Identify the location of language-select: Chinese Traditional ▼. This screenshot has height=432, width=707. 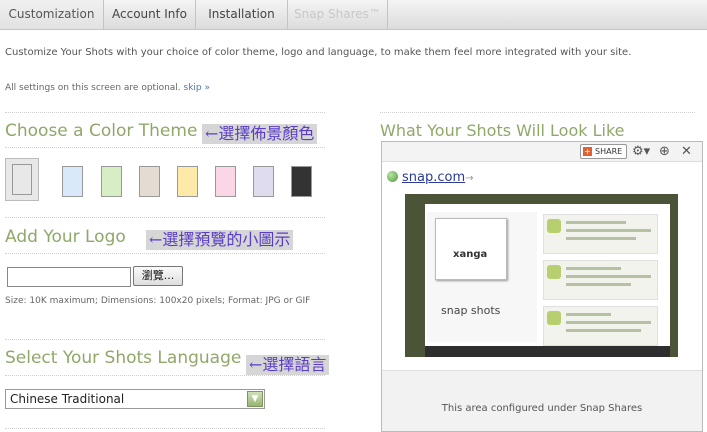
(135, 399).